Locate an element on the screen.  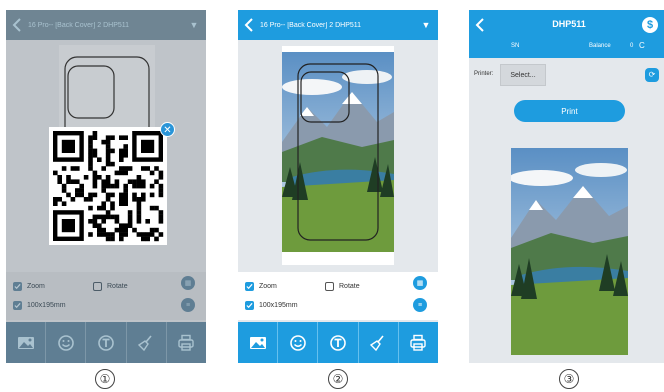
device-title: DHP511 is located at coordinates (569, 24).